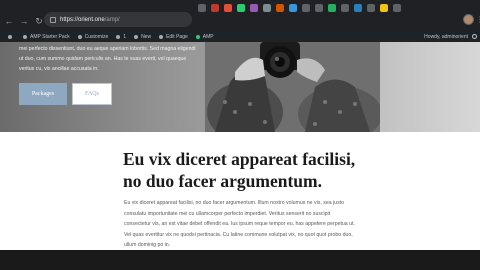 The width and height of the screenshot is (480, 270). What do you see at coordinates (142, 37) in the screenshot?
I see `admin-bar-new: New` at bounding box center [142, 37].